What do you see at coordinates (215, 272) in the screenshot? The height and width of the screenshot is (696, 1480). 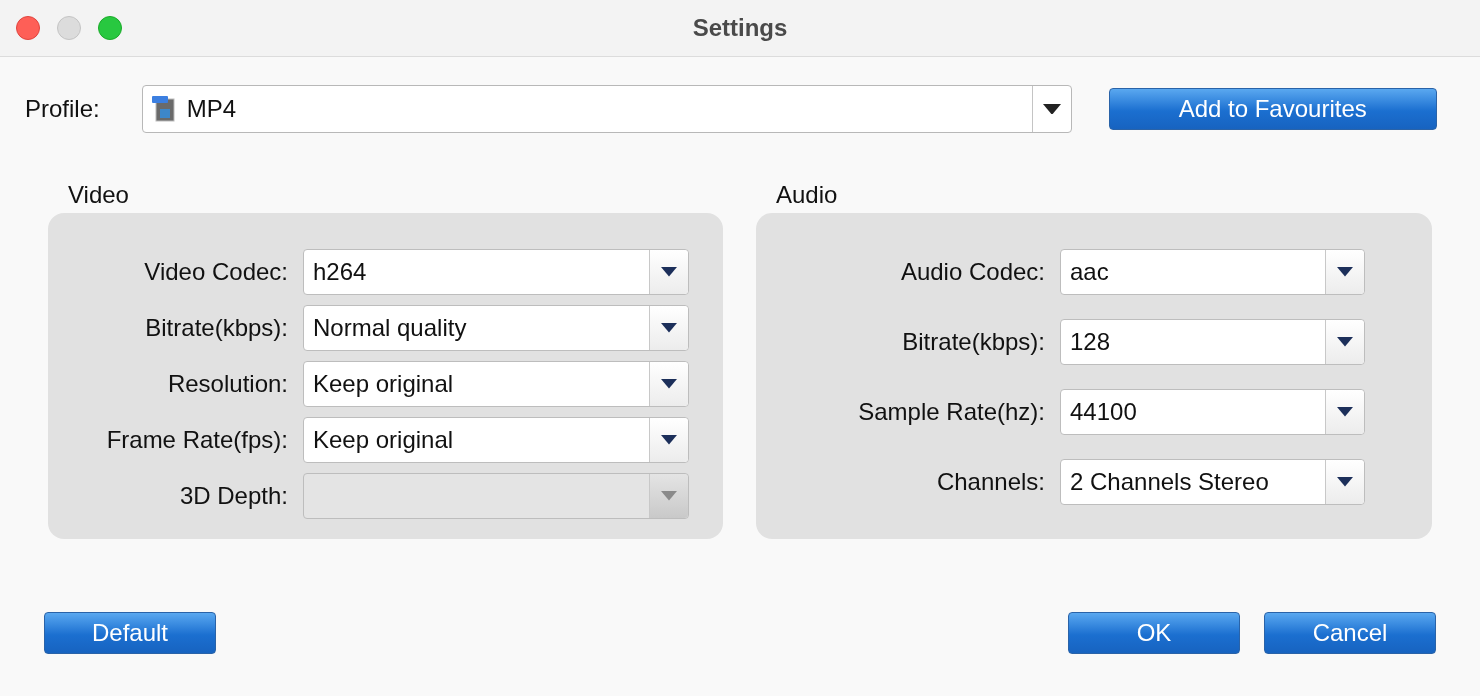 I see `field-label: Video Codec:` at bounding box center [215, 272].